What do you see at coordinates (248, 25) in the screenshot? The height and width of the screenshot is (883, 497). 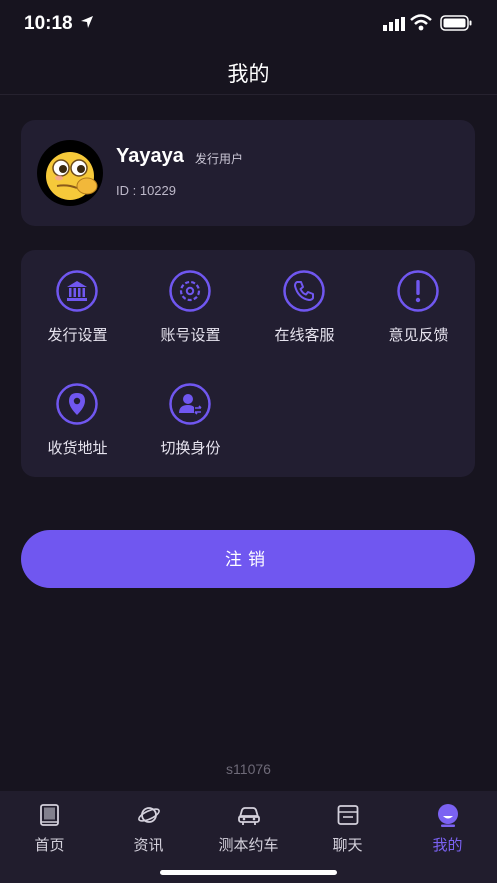 I see `status-bar: 10:18` at bounding box center [248, 25].